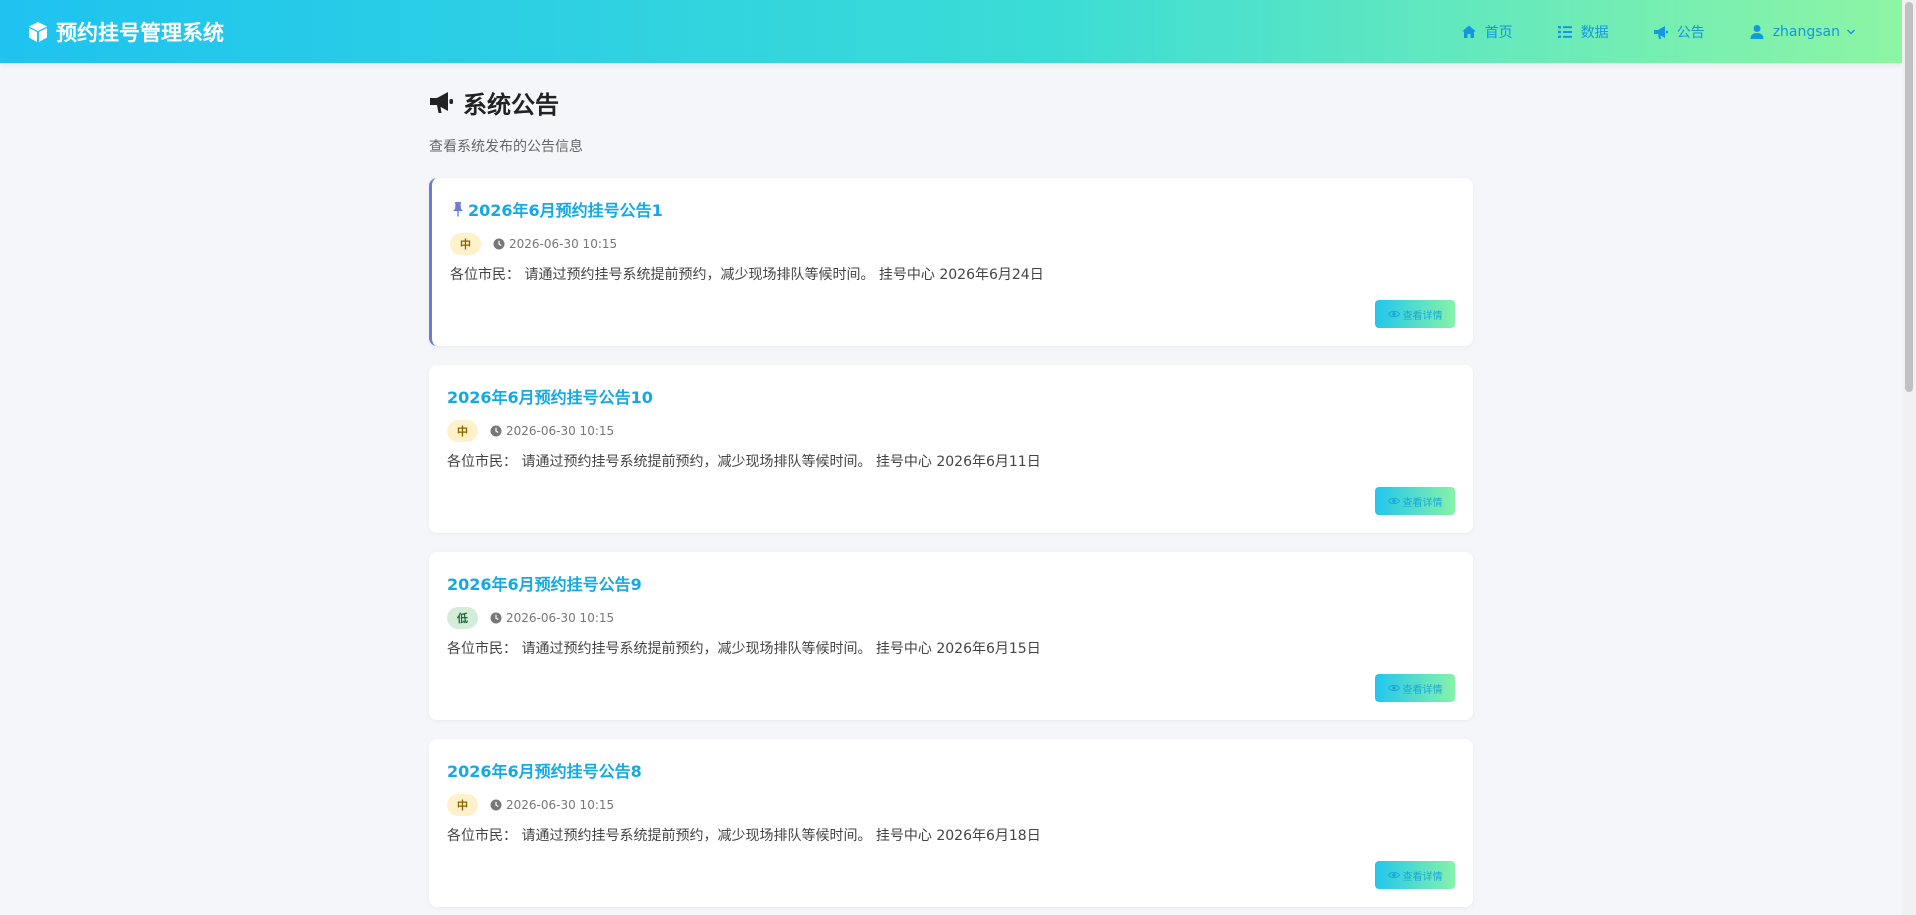 This screenshot has width=1916, height=915. What do you see at coordinates (952, 209) in the screenshot?
I see `notice-title: 2026年6月预约挂号公告1` at bounding box center [952, 209].